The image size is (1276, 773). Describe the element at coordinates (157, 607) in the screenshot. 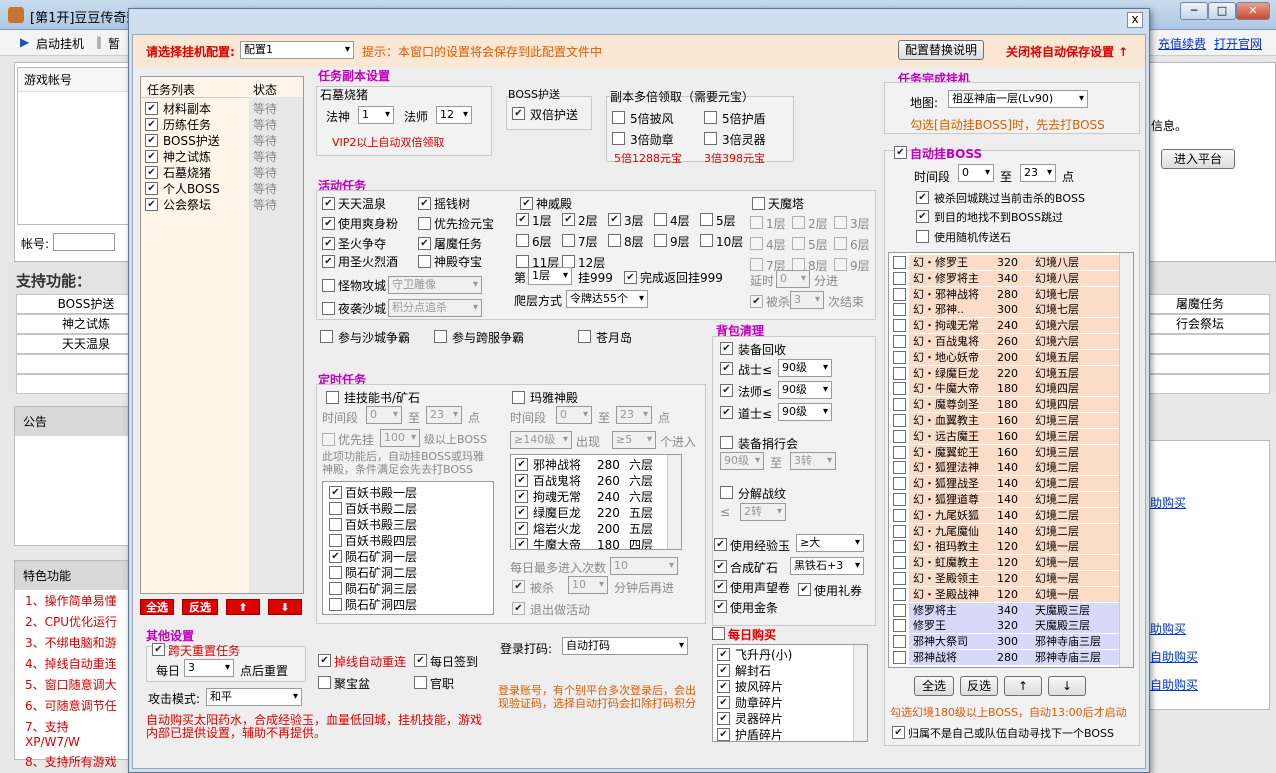

I see `task-select-all-button: 全选` at that location.